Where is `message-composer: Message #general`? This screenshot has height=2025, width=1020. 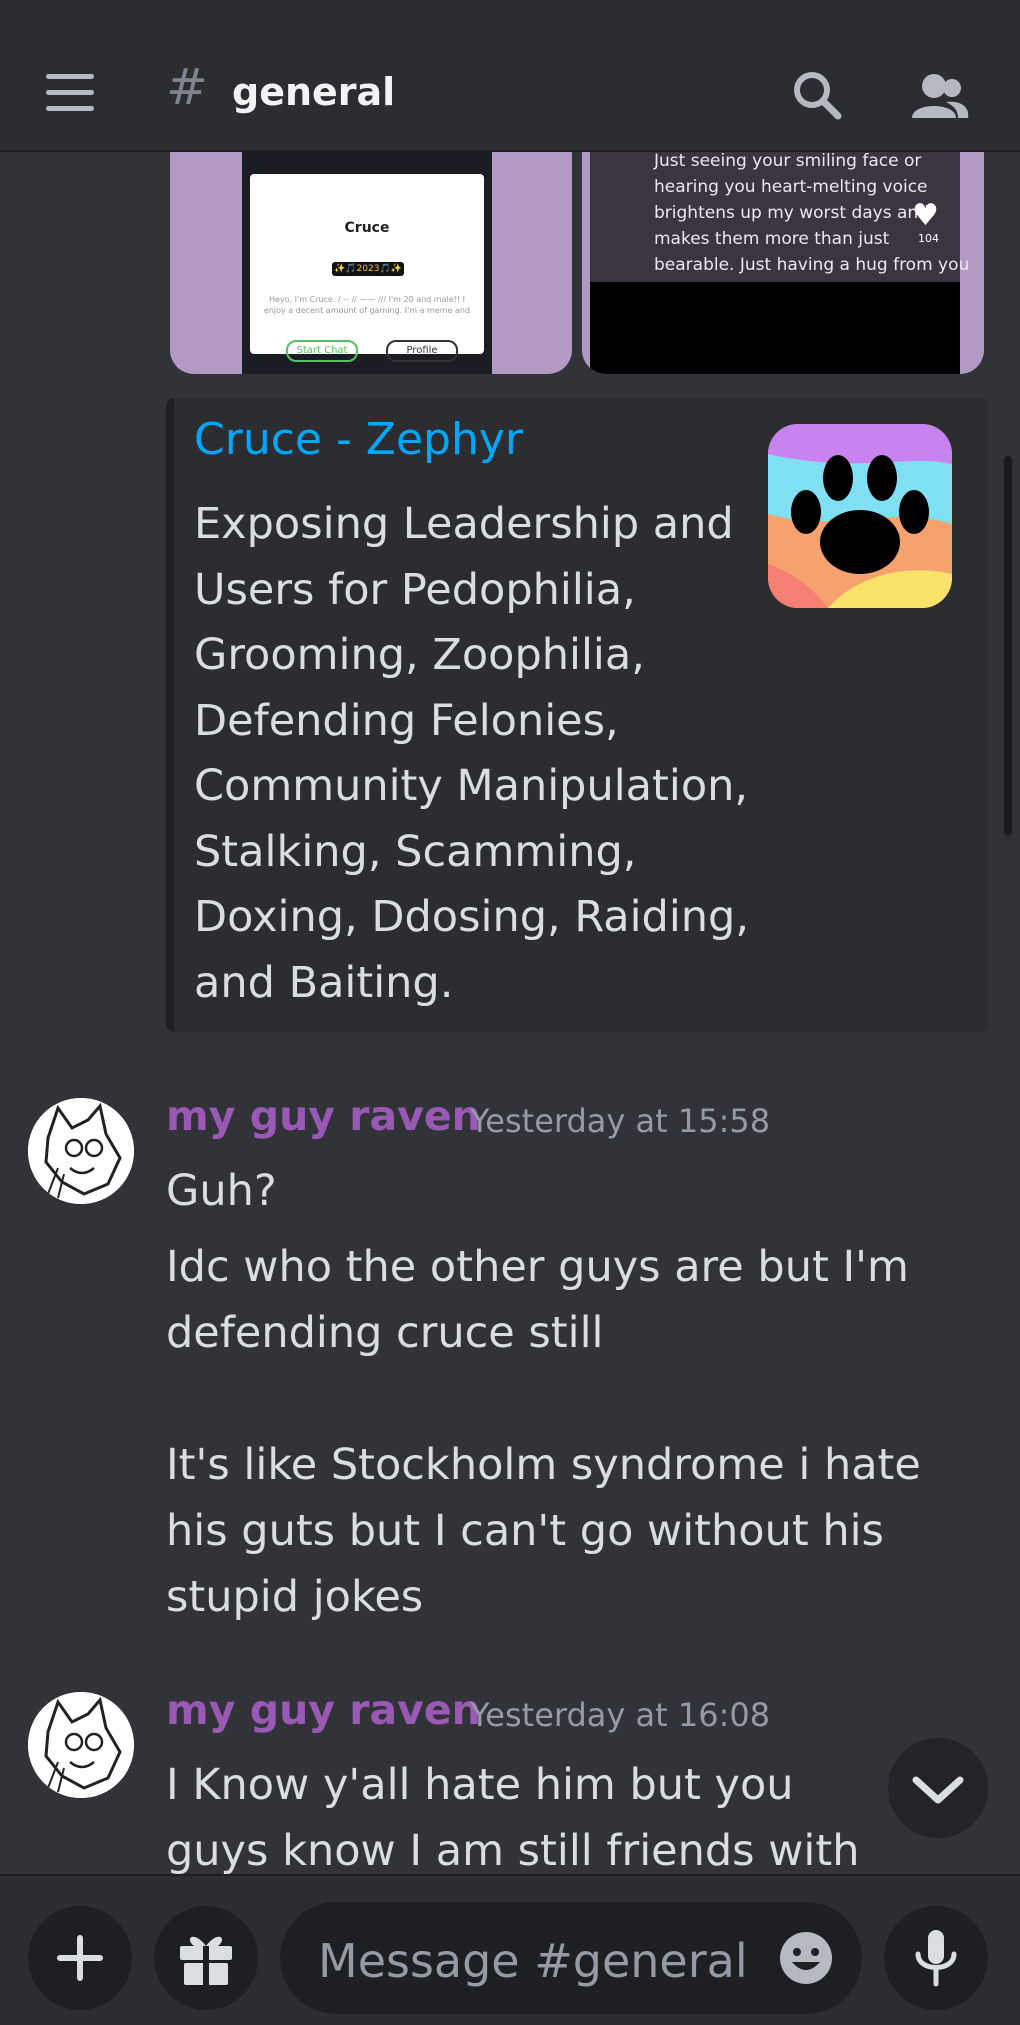 message-composer: Message #general is located at coordinates (510, 1949).